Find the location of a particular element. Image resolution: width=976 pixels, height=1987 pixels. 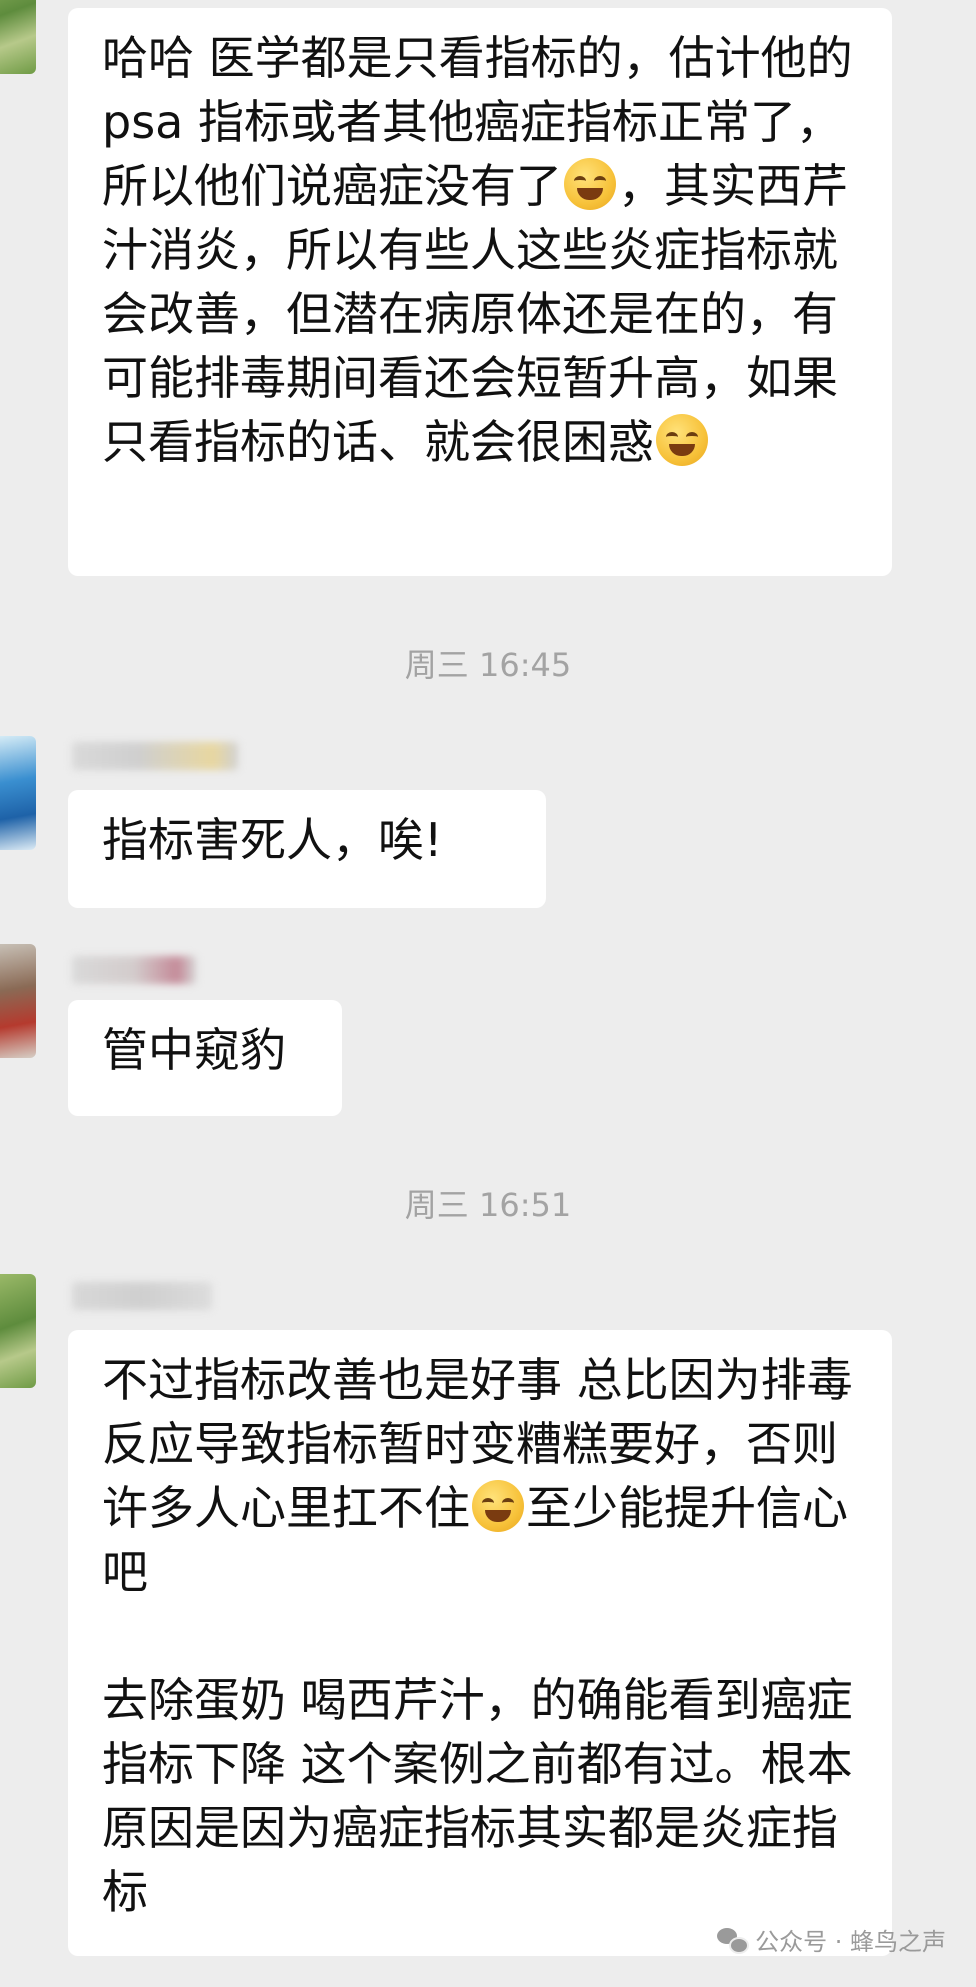

laughing-tears-emoji is located at coordinates (682, 440).